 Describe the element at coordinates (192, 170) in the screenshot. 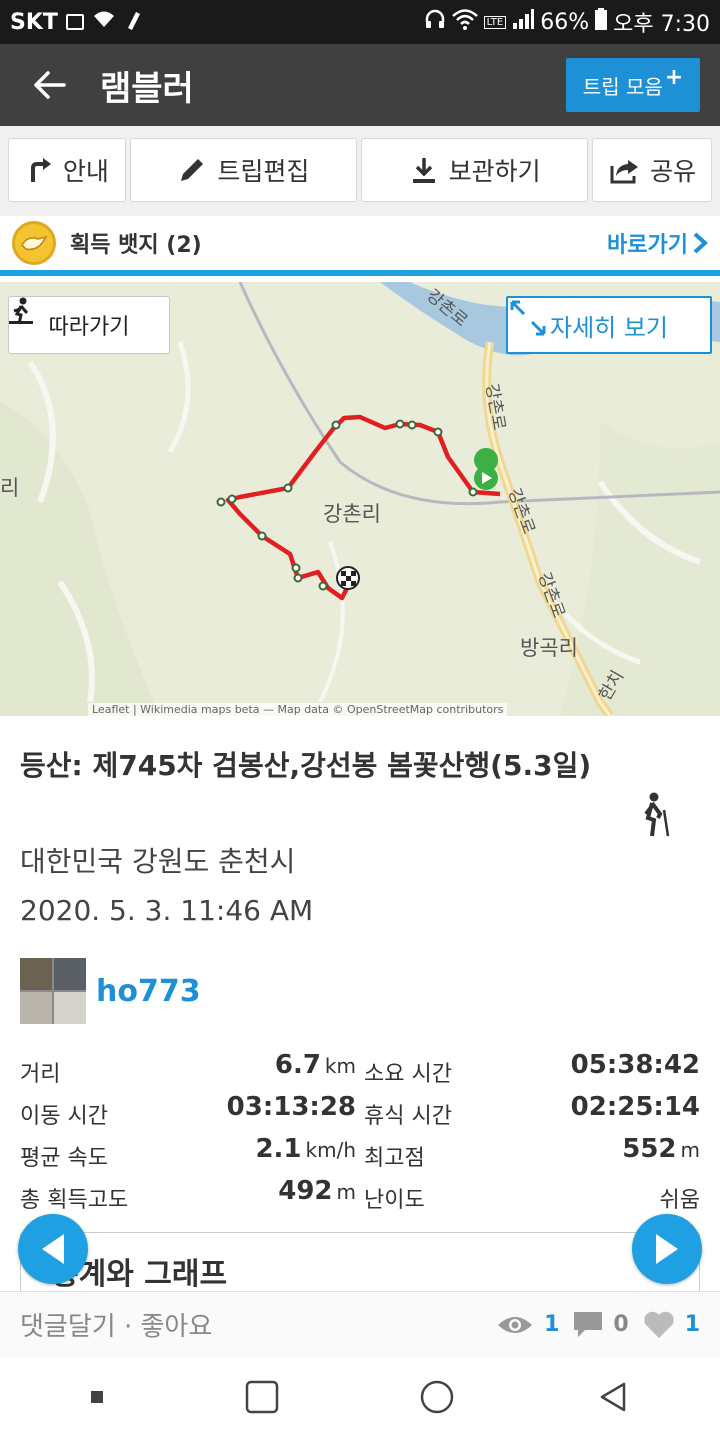

I see `pencil-icon` at that location.